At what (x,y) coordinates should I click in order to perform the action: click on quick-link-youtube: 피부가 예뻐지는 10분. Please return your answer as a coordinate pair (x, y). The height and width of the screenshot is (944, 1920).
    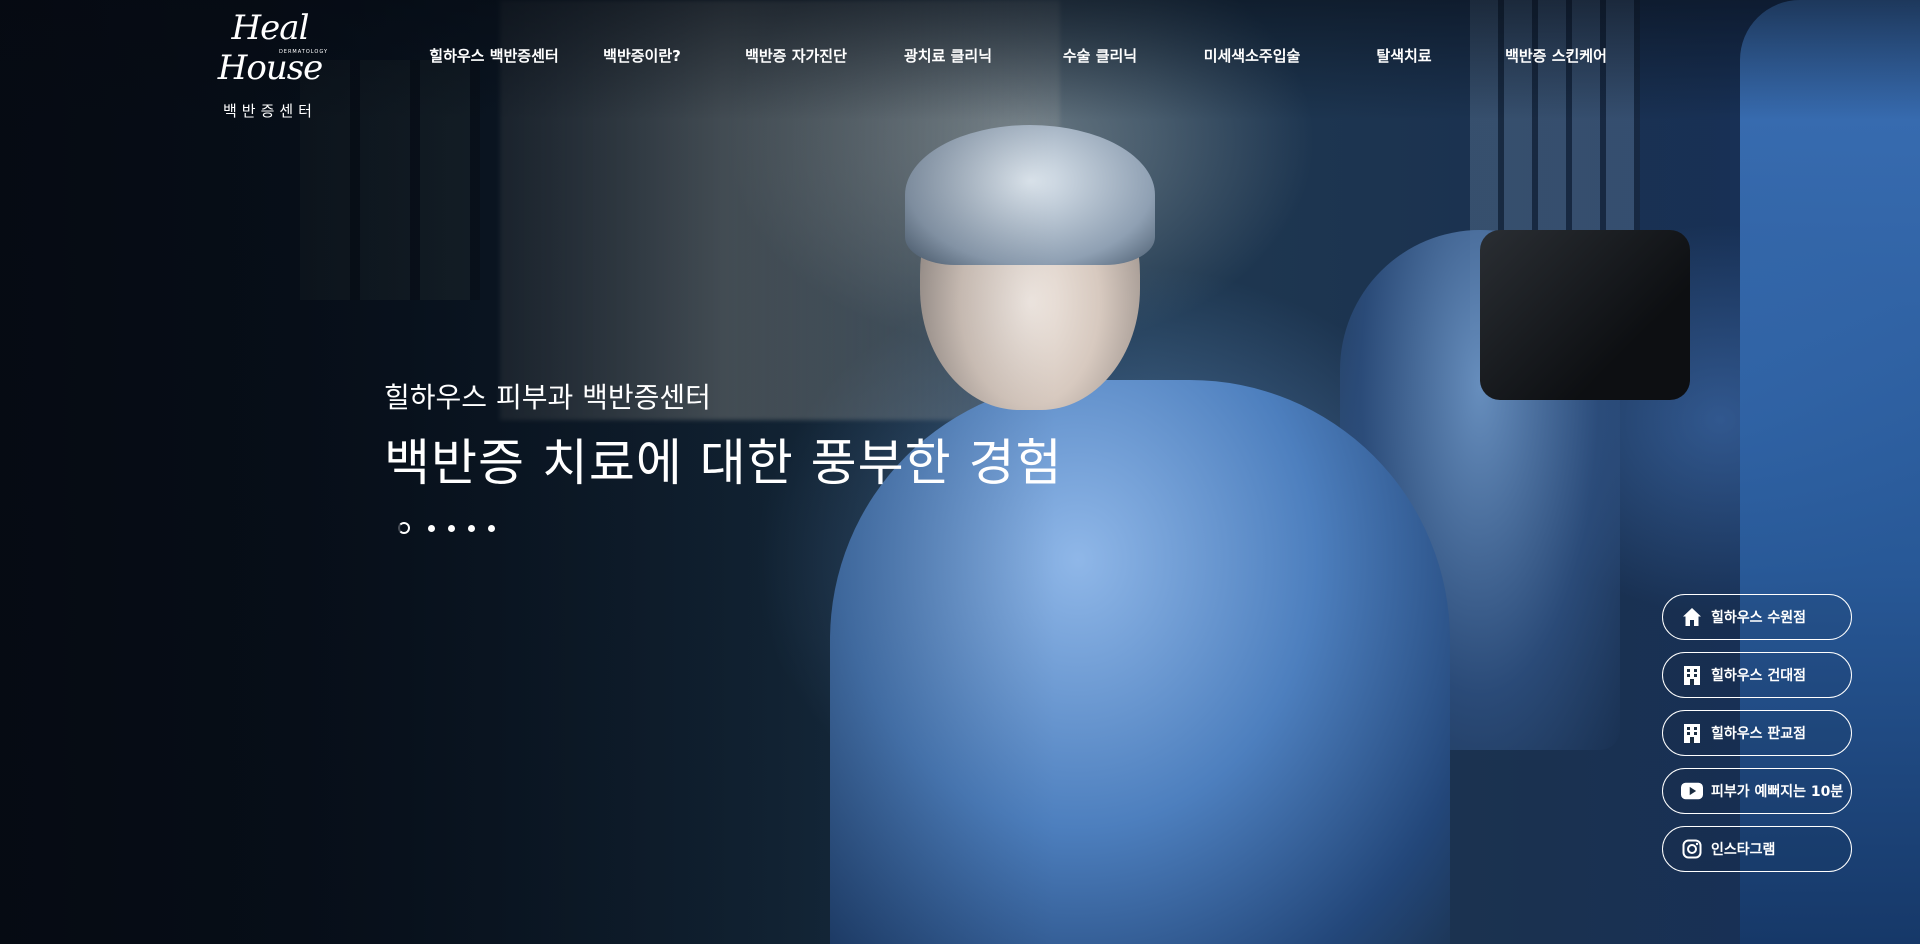
    Looking at the image, I should click on (1757, 791).